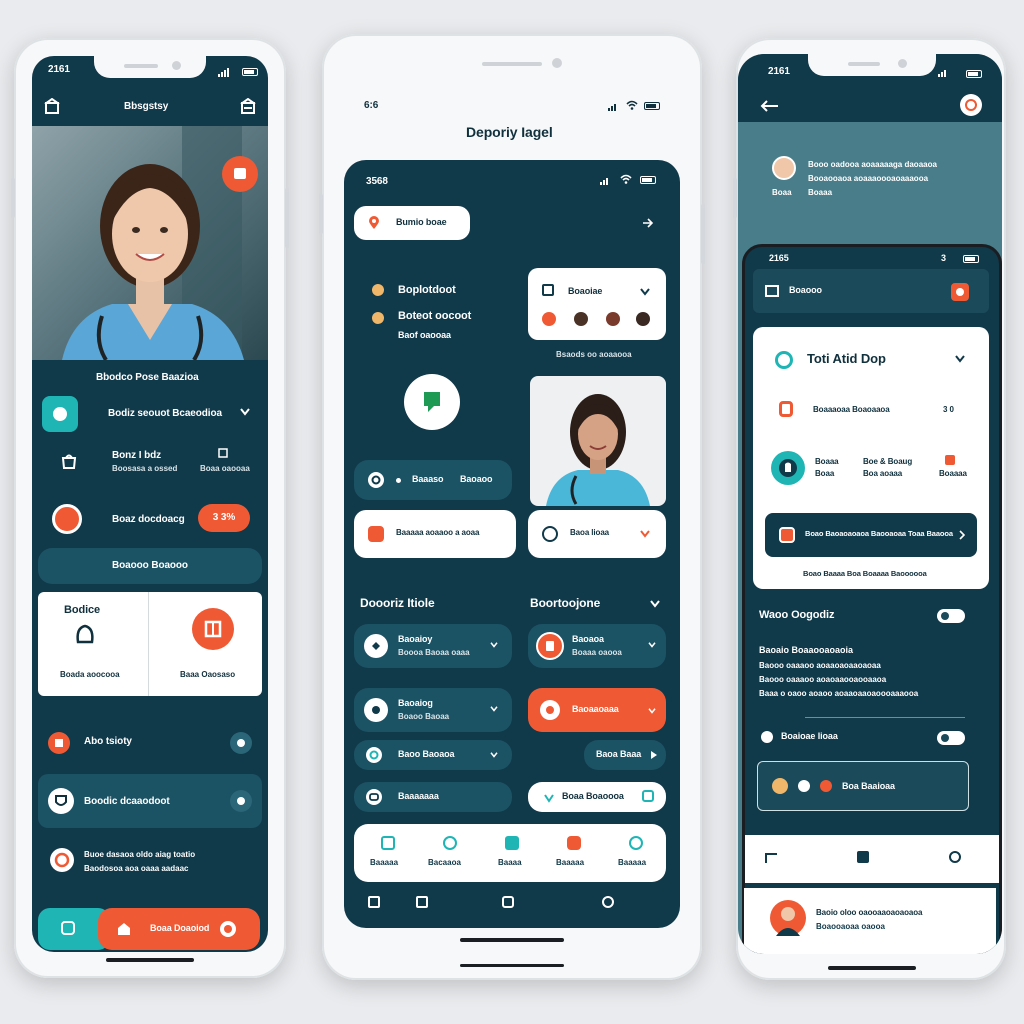  What do you see at coordinates (62, 860) in the screenshot?
I see `clock-icon` at bounding box center [62, 860].